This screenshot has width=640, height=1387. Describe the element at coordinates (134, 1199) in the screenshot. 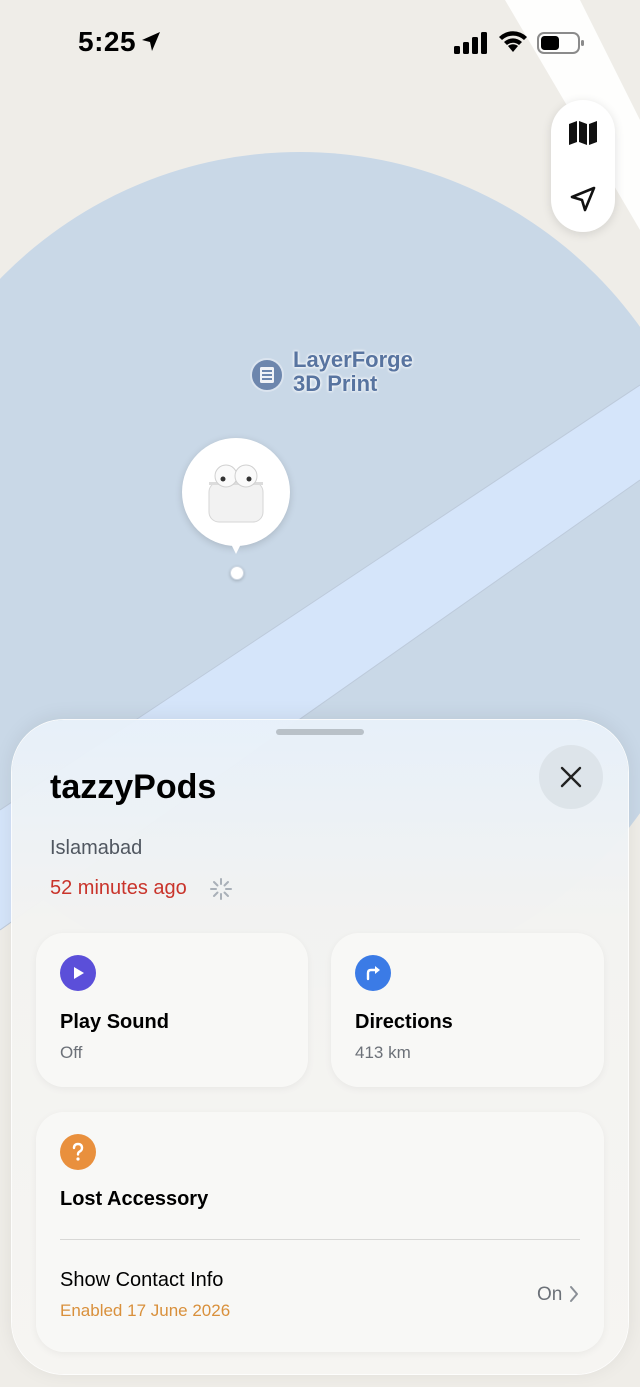

I see `lost-accessory-title: Lost Accessory` at that location.